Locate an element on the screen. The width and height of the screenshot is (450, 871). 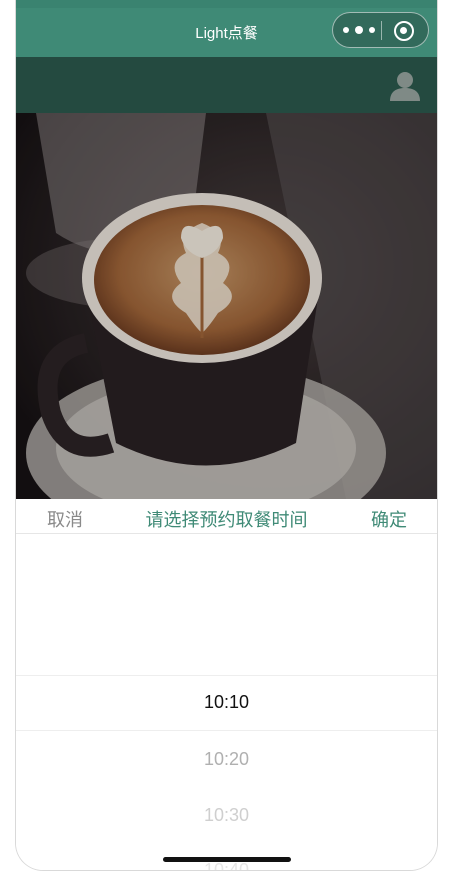
subheader-bar is located at coordinates (226, 85).